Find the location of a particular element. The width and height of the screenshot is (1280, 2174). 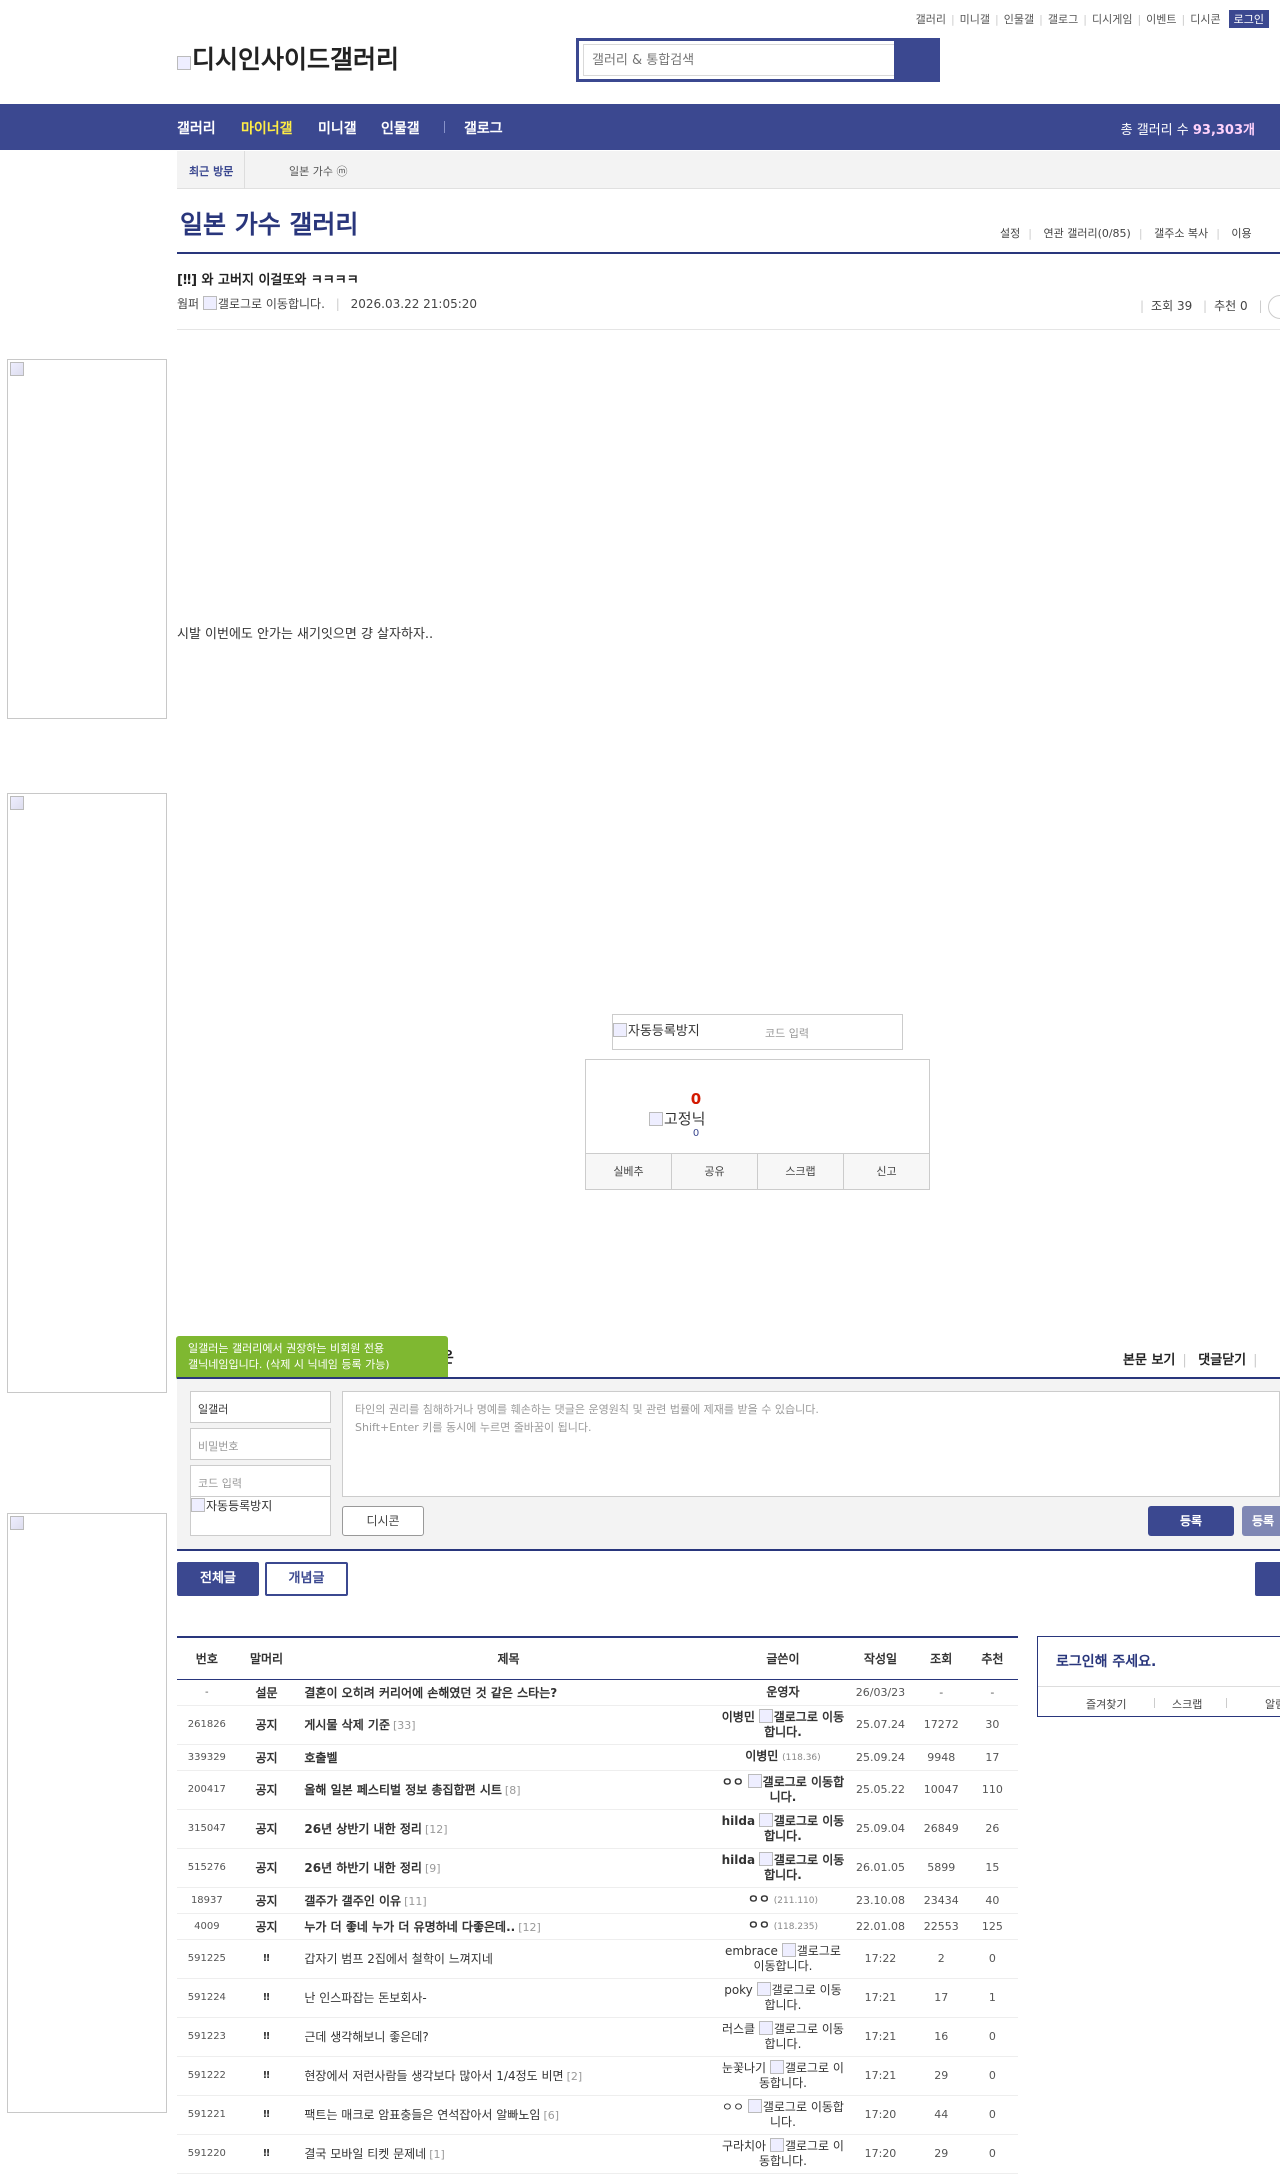

post-writer: 운영자 is located at coordinates (783, 1692).